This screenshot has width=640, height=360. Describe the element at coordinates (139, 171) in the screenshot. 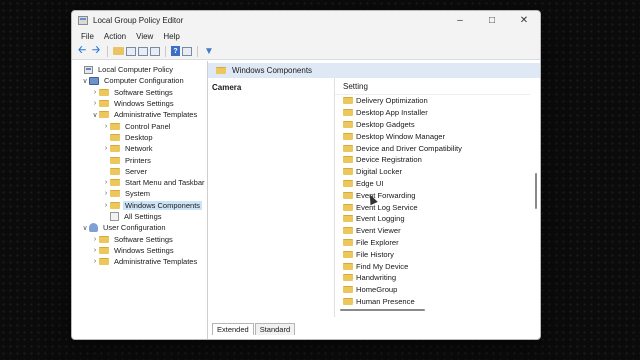

I see `tree-item: Server` at that location.